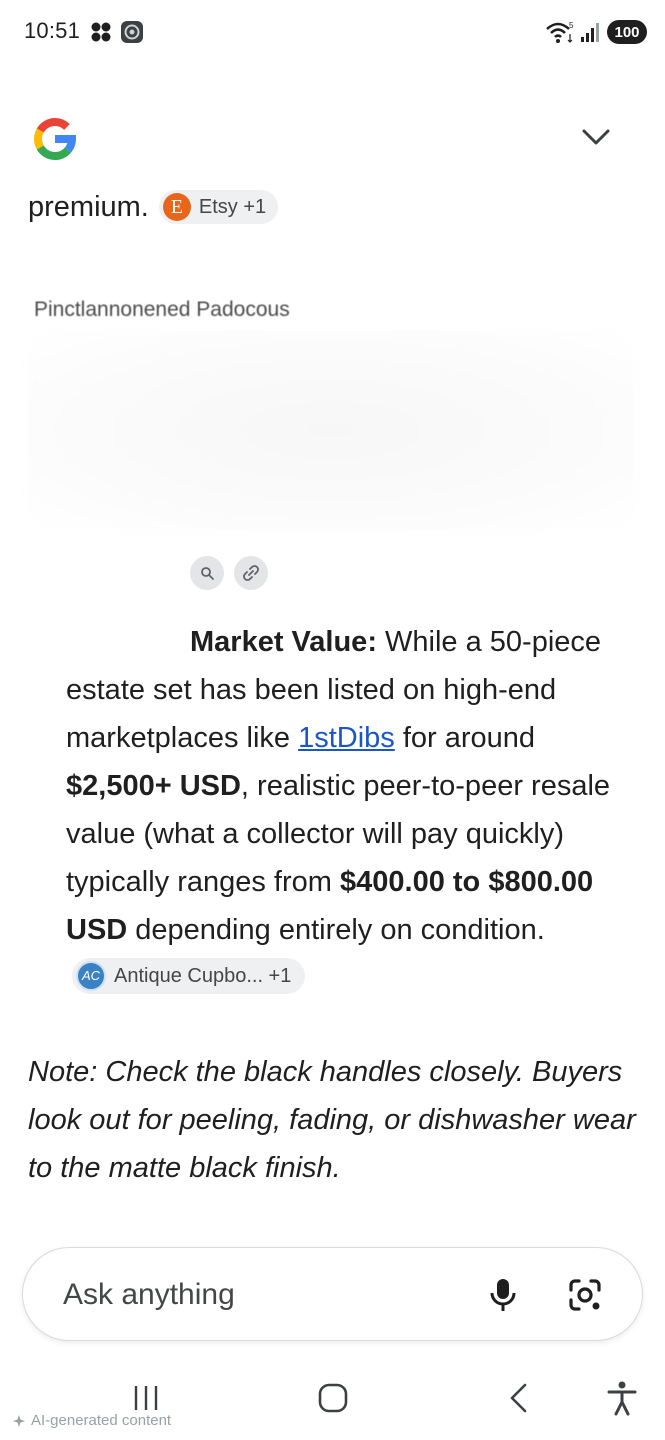 Image resolution: width=665 pixels, height=1440 pixels. Describe the element at coordinates (332, 1294) in the screenshot. I see `ask-bar: Ask anything` at that location.